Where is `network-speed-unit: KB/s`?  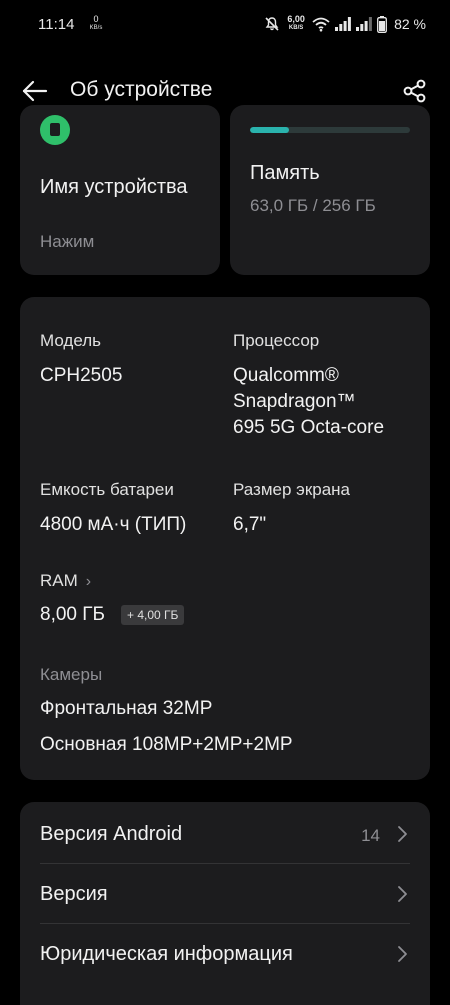
network-speed-unit: KB/s is located at coordinates (96, 28).